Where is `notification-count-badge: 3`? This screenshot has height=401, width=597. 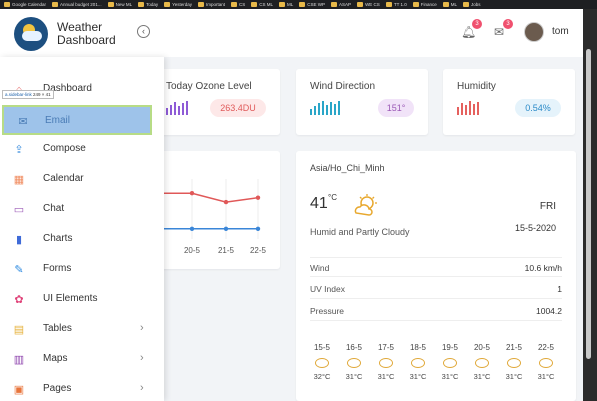 notification-count-badge: 3 is located at coordinates (477, 24).